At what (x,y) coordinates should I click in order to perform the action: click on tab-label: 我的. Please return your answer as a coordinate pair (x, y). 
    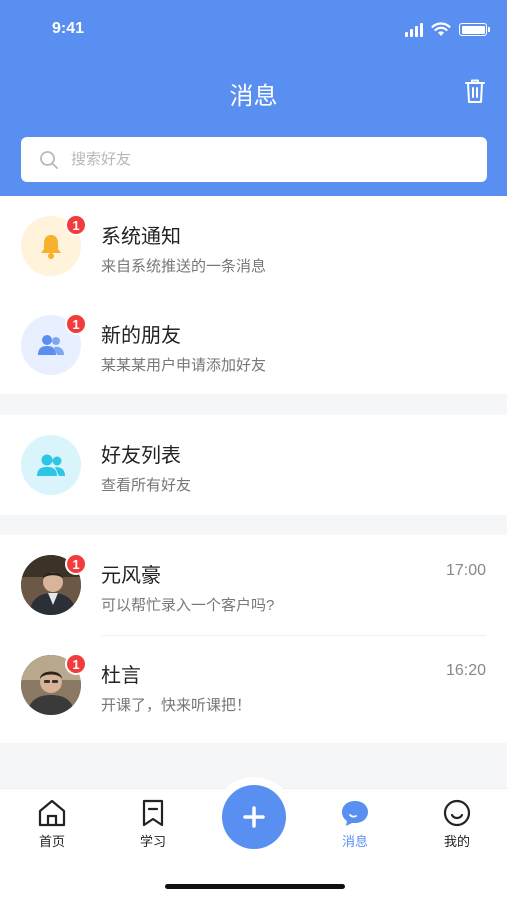
    Looking at the image, I should click on (456, 841).